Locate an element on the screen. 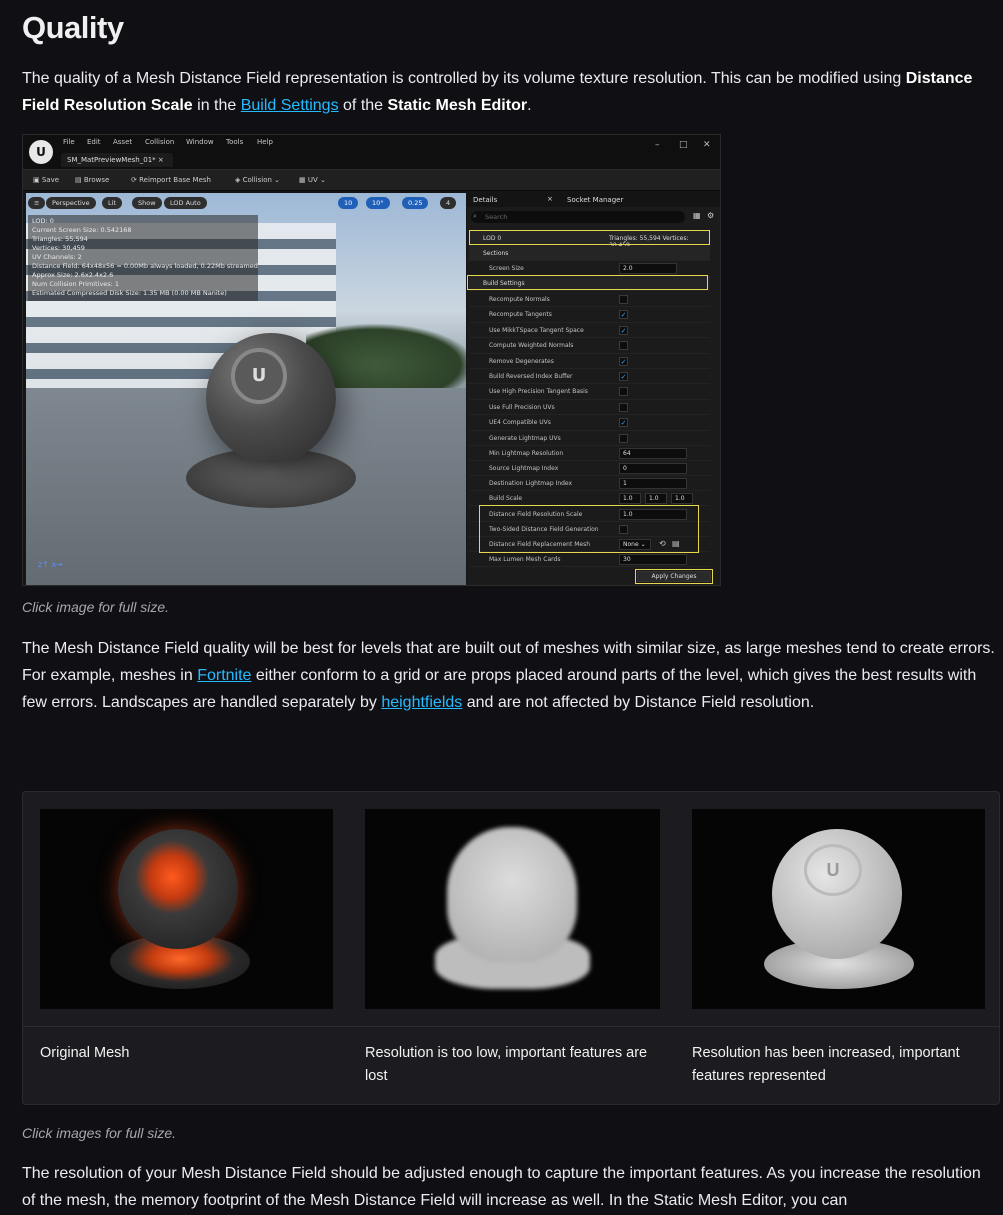 The width and height of the screenshot is (1003, 1215). grid-snap-button: 10 is located at coordinates (348, 203).